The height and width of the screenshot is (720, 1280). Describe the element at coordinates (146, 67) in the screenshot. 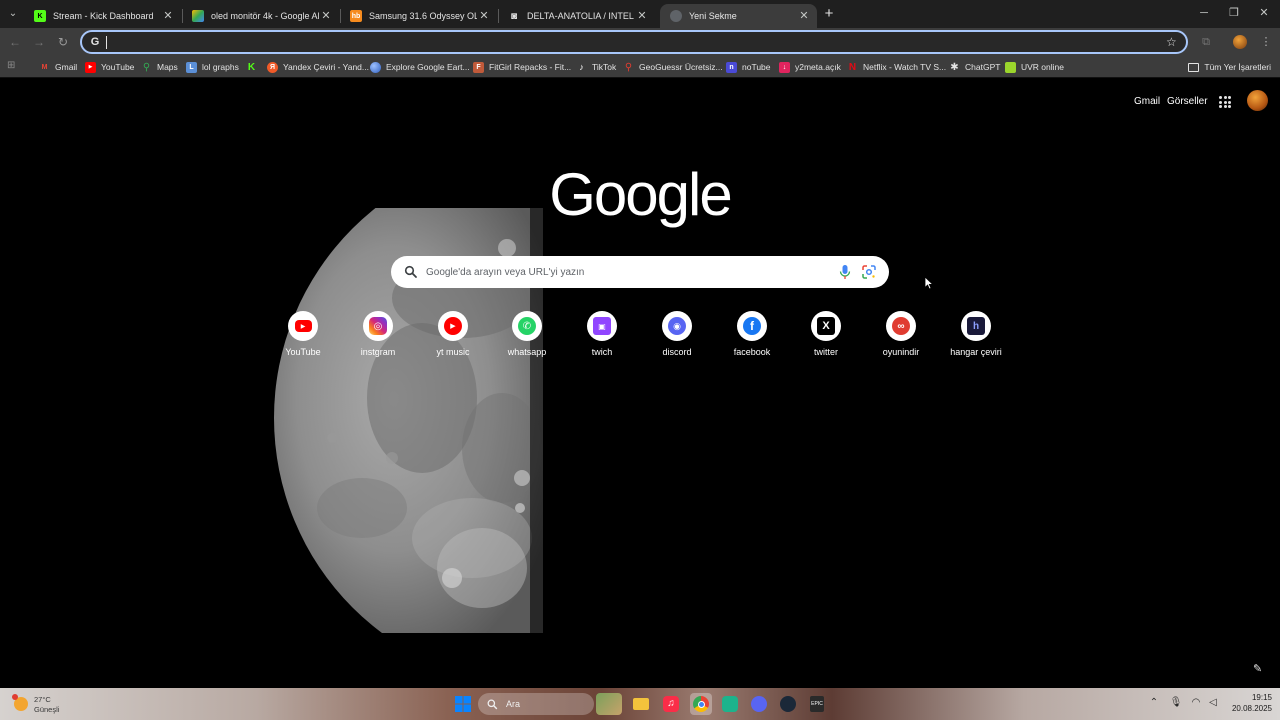

I see `maps-icon: ⚲` at that location.